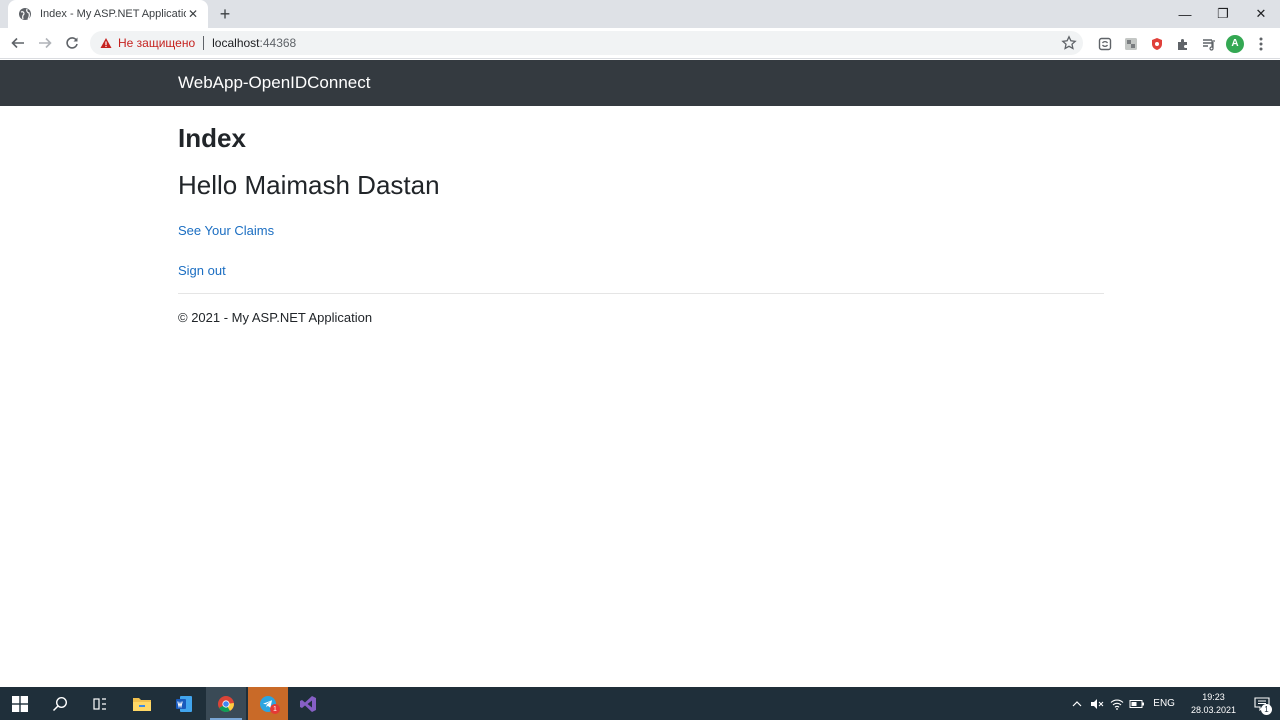 The image size is (1280, 720). Describe the element at coordinates (1185, 14) in the screenshot. I see `minimize-button: —` at that location.